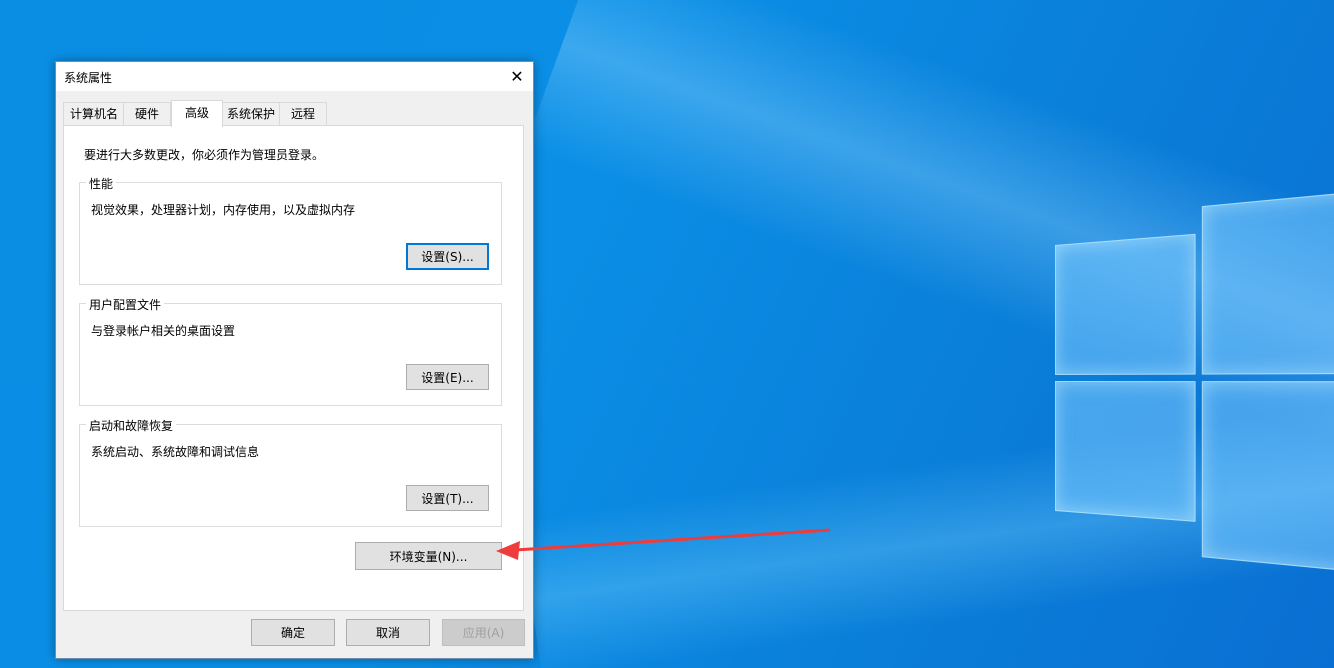 Image resolution: width=1334 pixels, height=668 pixels. What do you see at coordinates (508, 550) in the screenshot?
I see `arrow-head` at bounding box center [508, 550].